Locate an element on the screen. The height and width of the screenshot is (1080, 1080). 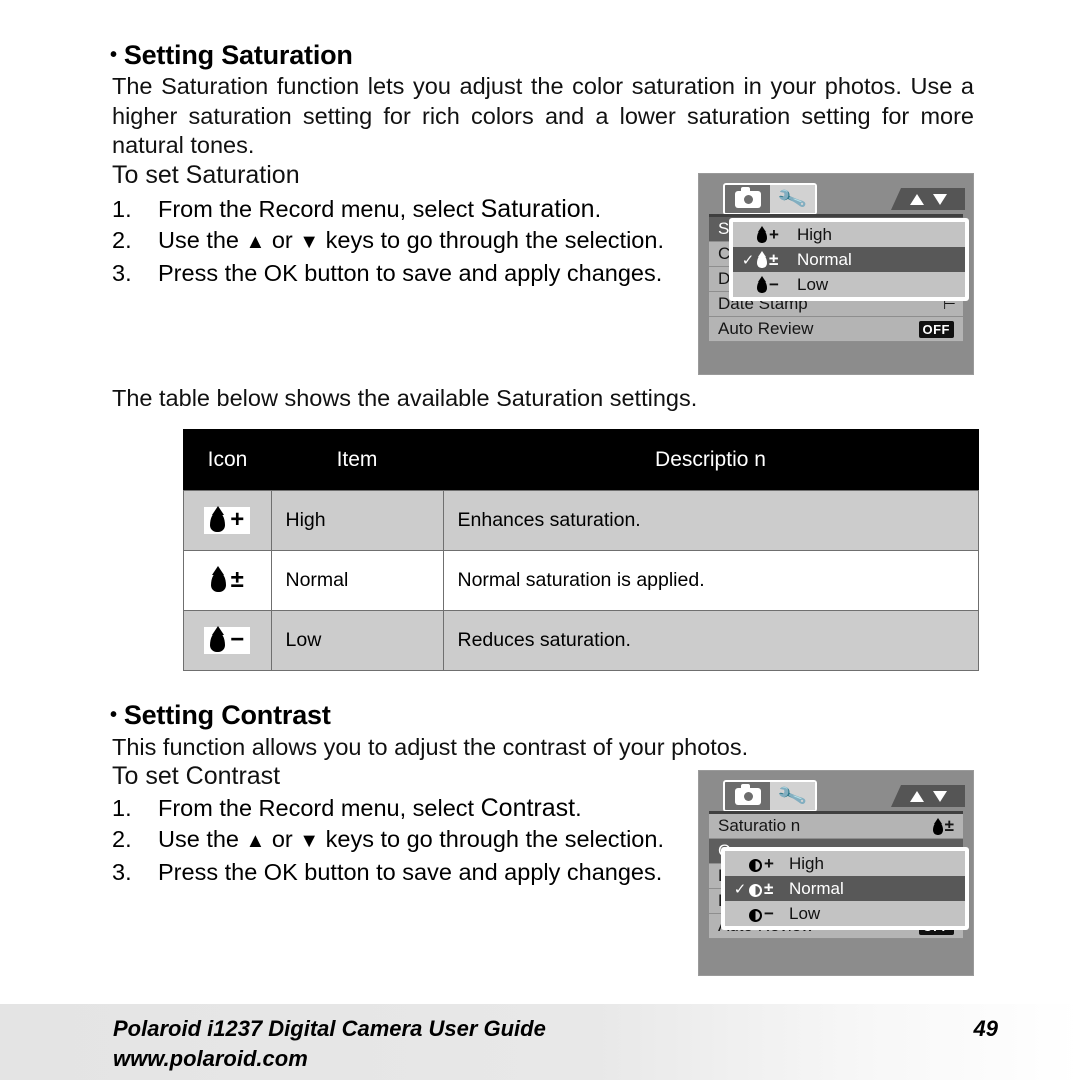
subhead-to-set-contrast: To set Contrast is located at coordinates (196, 776).